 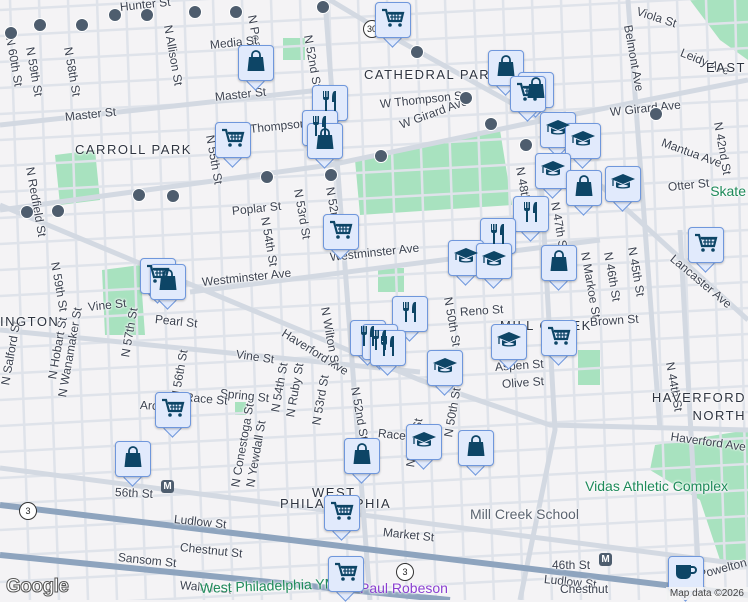 What do you see at coordinates (147, 560) in the screenshot?
I see `street-label: Sansom St` at bounding box center [147, 560].